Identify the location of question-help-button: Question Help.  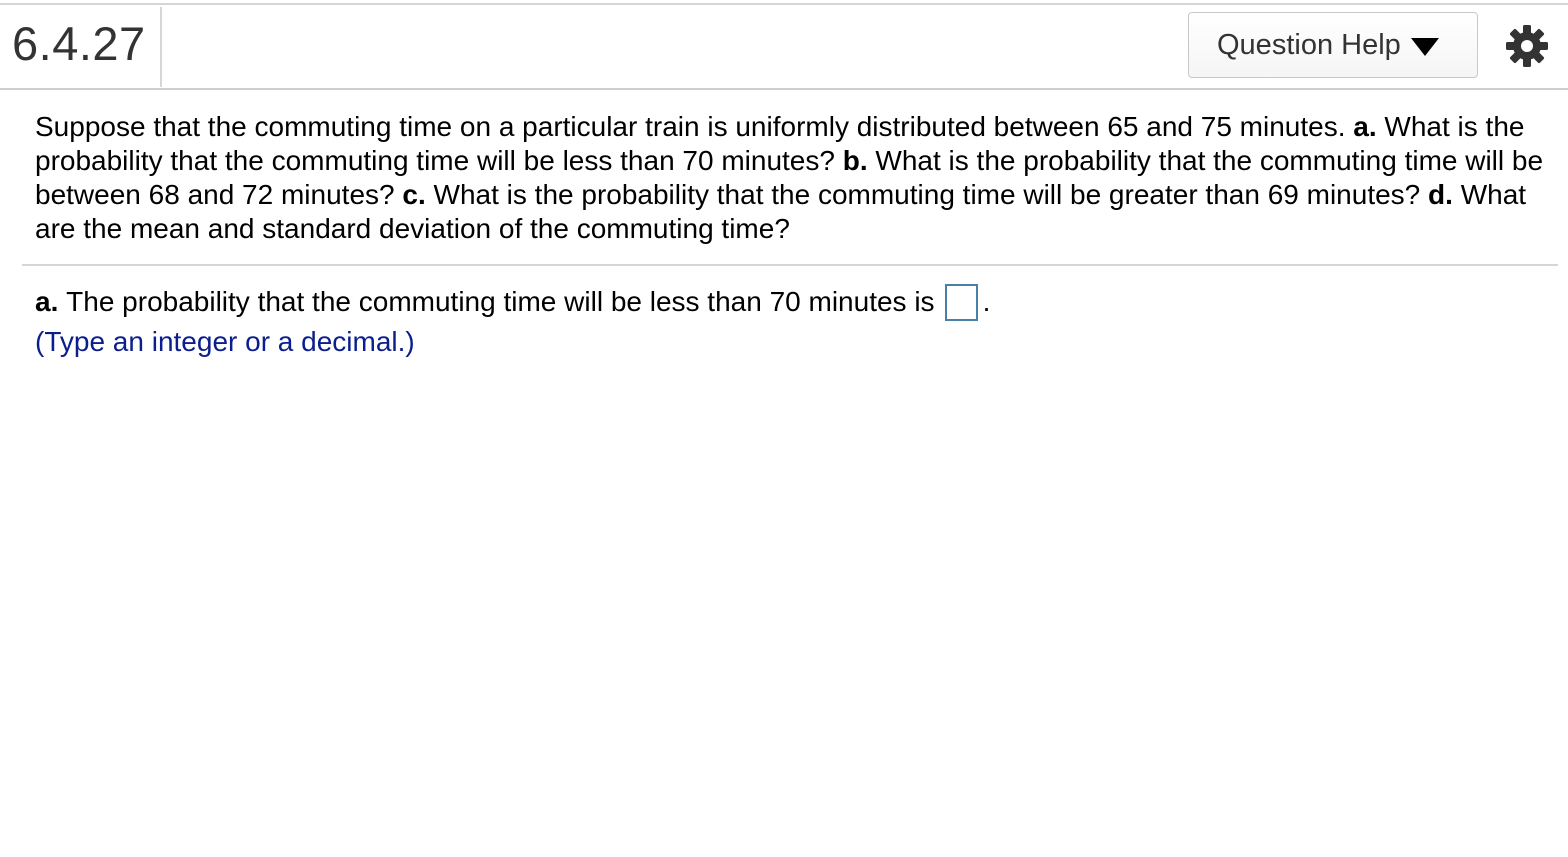
(1333, 45).